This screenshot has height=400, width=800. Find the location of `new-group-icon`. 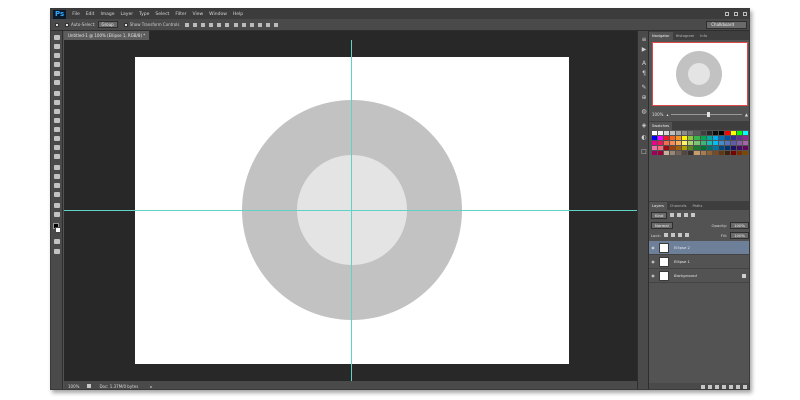

new-group-icon is located at coordinates (731, 387).